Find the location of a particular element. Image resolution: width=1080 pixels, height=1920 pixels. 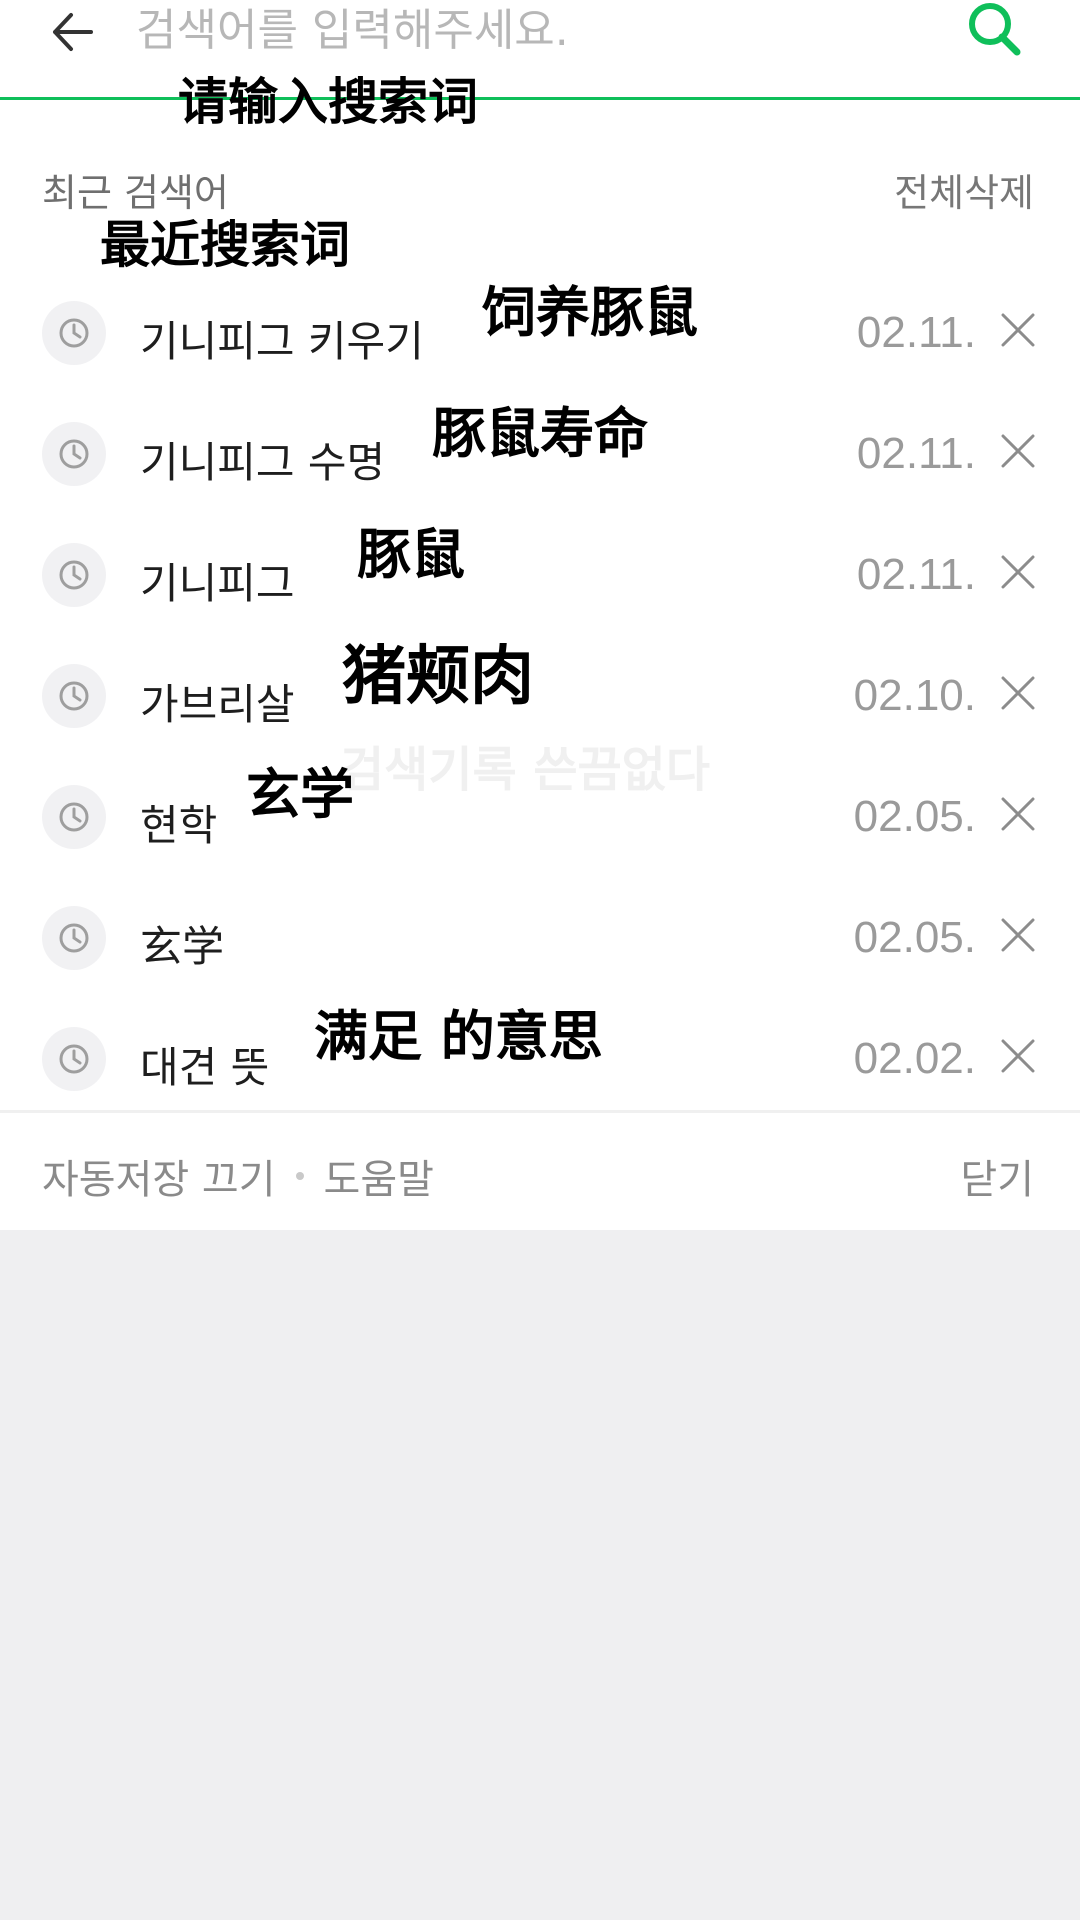

recent-search-item: 玄学 02.05. is located at coordinates (540, 933).